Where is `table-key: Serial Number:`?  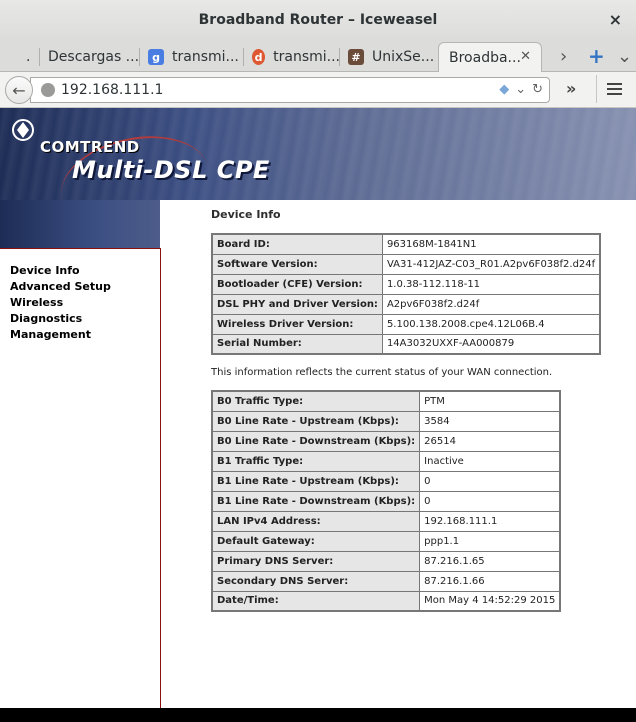
table-key: Serial Number: is located at coordinates (297, 344).